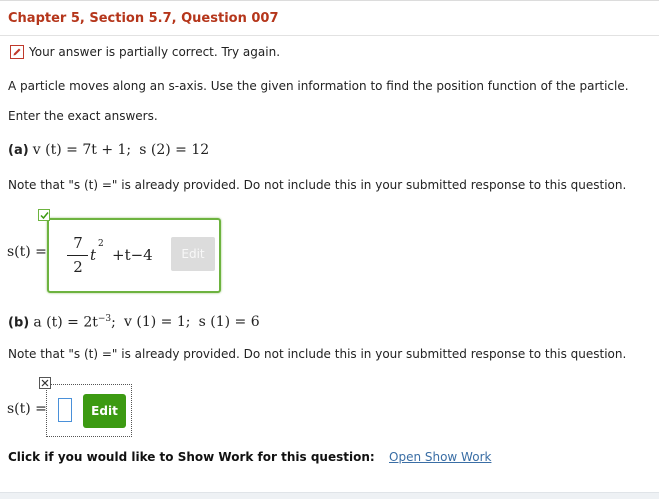  What do you see at coordinates (65, 410) in the screenshot?
I see `part-b-input` at bounding box center [65, 410].